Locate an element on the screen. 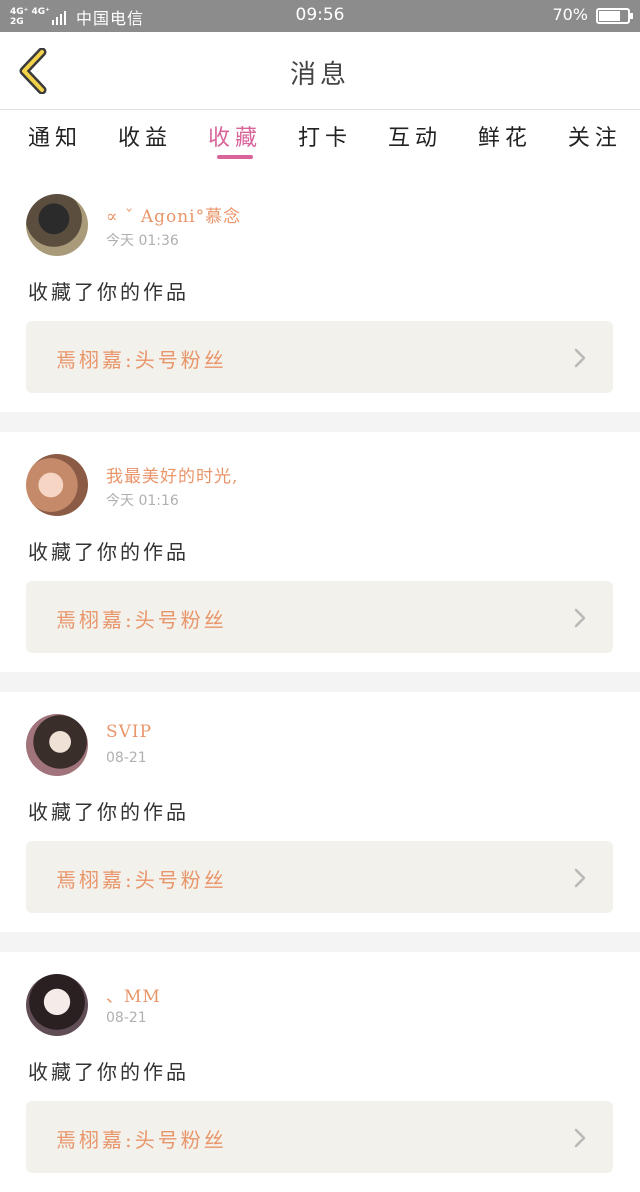  tab-earnings: 收益 is located at coordinates (145, 140).